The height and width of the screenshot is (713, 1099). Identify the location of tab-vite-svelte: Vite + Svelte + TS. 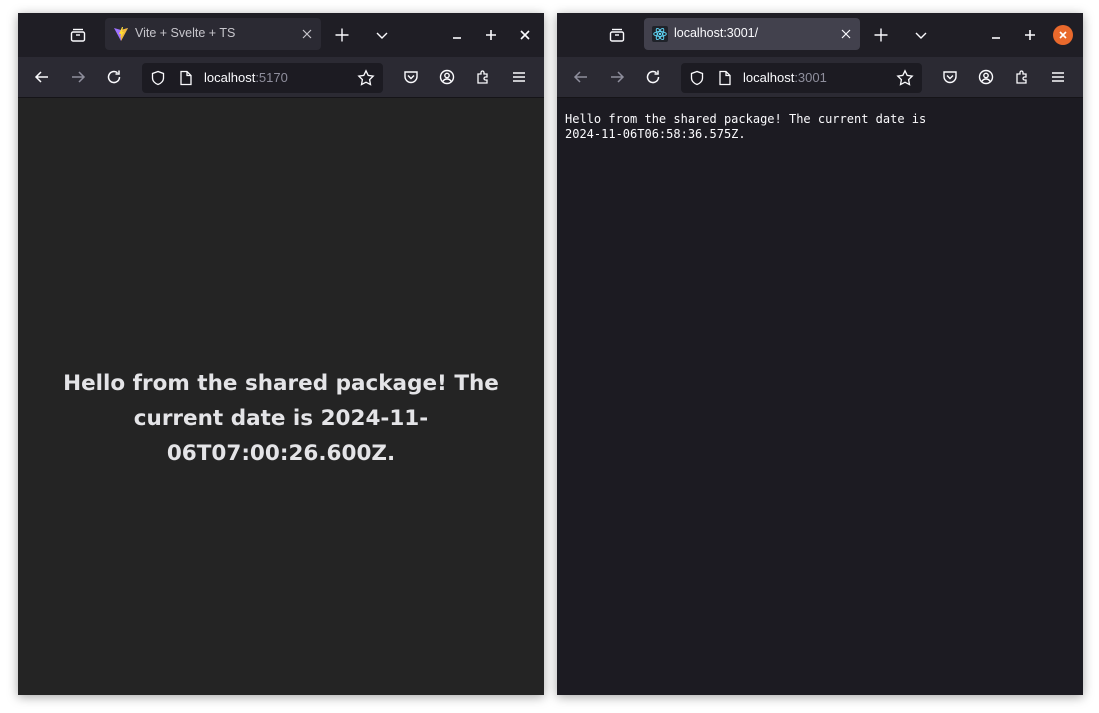
(213, 34).